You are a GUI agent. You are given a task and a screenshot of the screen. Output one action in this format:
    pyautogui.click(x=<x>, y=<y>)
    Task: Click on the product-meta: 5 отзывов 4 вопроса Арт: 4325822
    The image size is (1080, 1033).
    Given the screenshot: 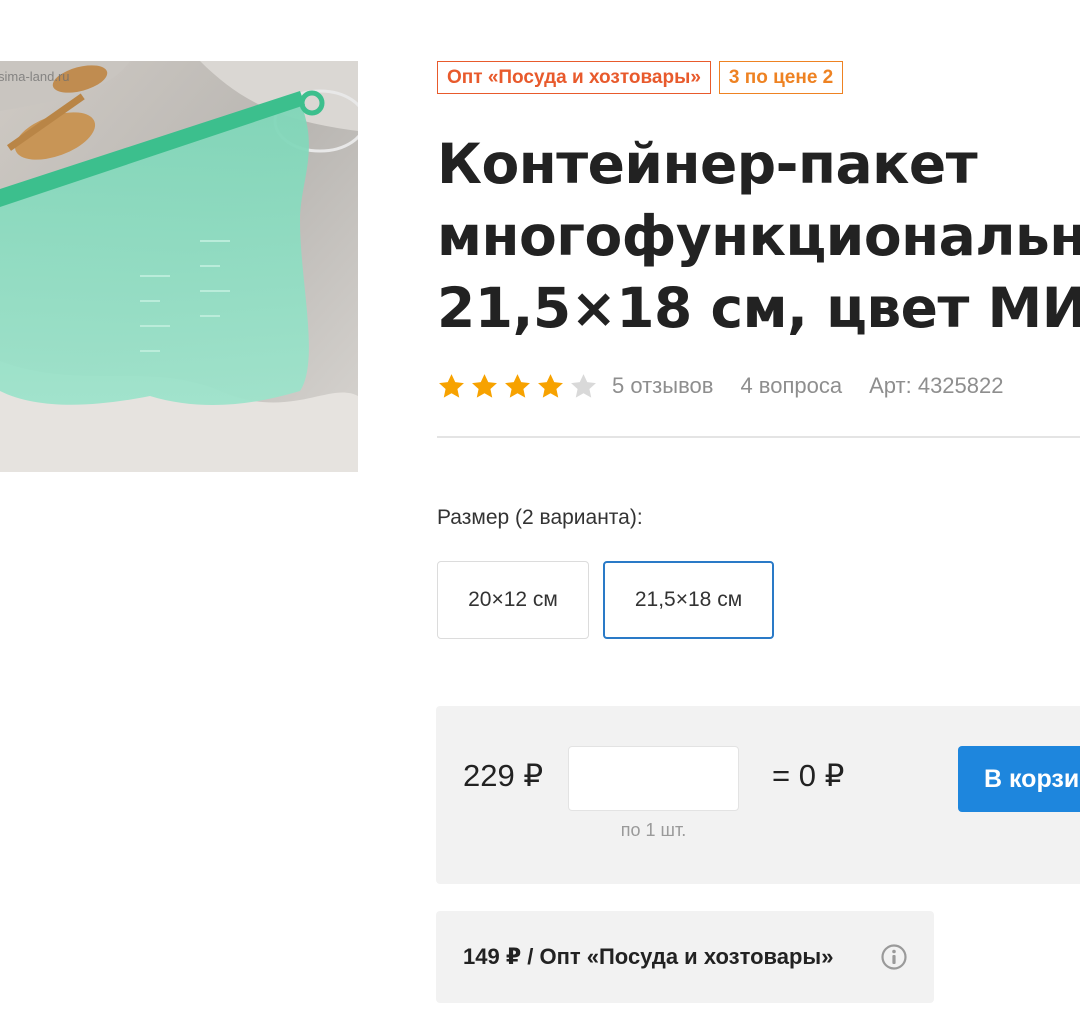 What is the action you would take?
    pyautogui.click(x=733, y=386)
    